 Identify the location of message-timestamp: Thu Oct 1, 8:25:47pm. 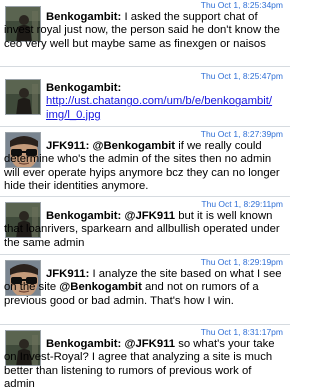
(241, 76).